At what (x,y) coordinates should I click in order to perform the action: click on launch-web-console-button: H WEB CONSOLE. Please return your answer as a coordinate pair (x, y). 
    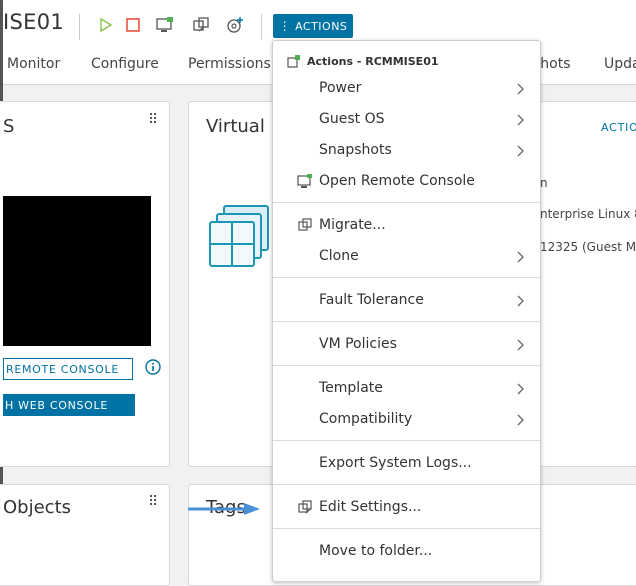
    Looking at the image, I should click on (69, 405).